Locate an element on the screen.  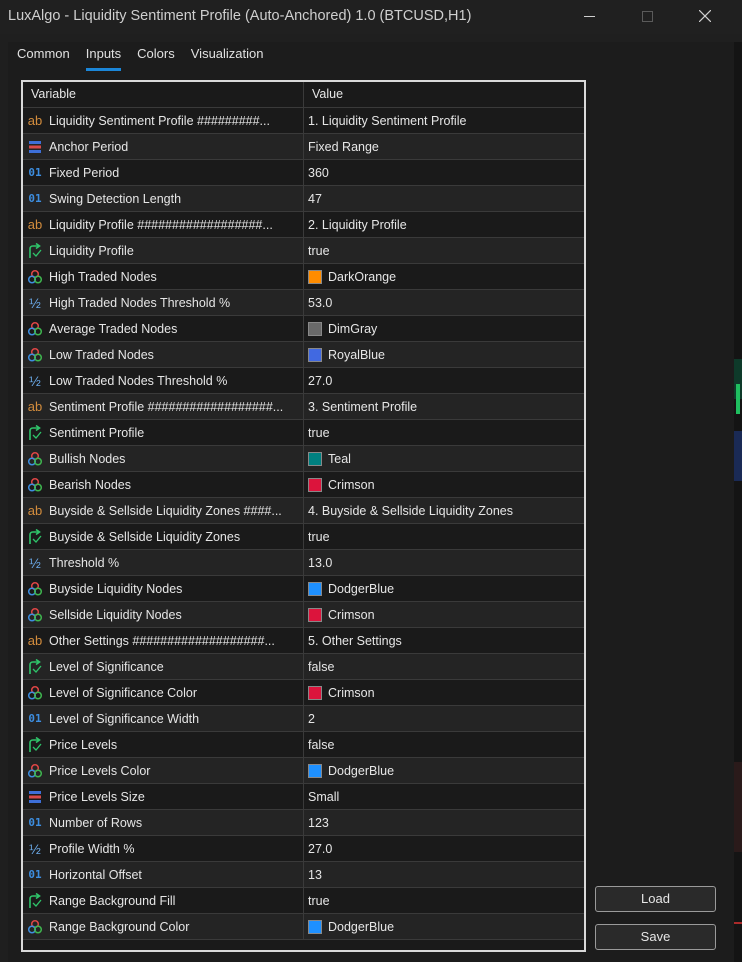
value-cell: Fixed Range is located at coordinates (341, 146).